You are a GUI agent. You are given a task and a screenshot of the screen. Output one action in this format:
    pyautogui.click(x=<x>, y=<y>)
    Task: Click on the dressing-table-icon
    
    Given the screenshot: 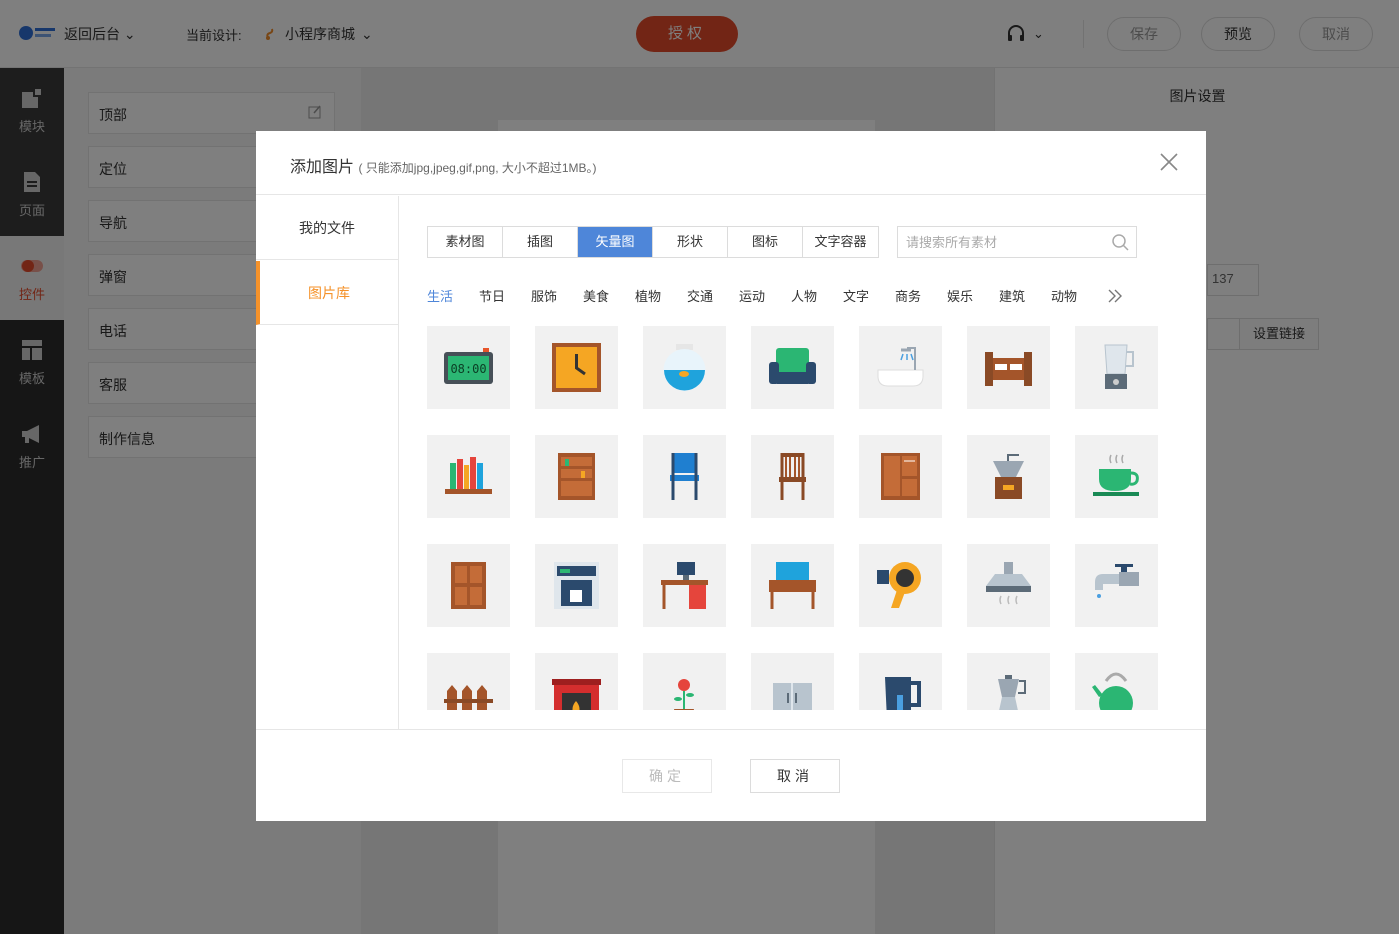 What is the action you would take?
    pyautogui.click(x=792, y=585)
    